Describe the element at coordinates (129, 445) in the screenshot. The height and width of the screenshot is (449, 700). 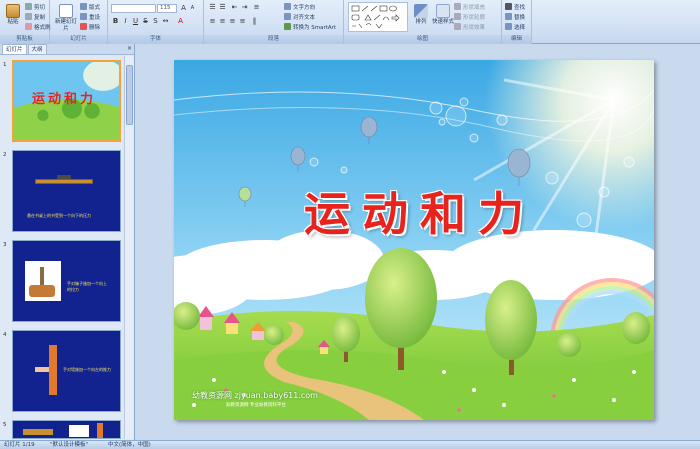
I see `language-indicator: 中文(简体，中国)` at that location.